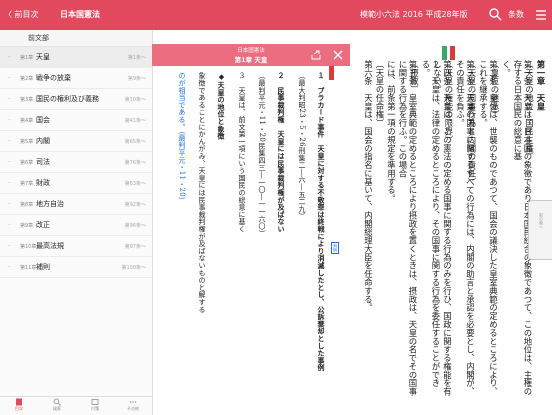  I want to click on toc-article-range: 第1条〜, so click(136, 58).